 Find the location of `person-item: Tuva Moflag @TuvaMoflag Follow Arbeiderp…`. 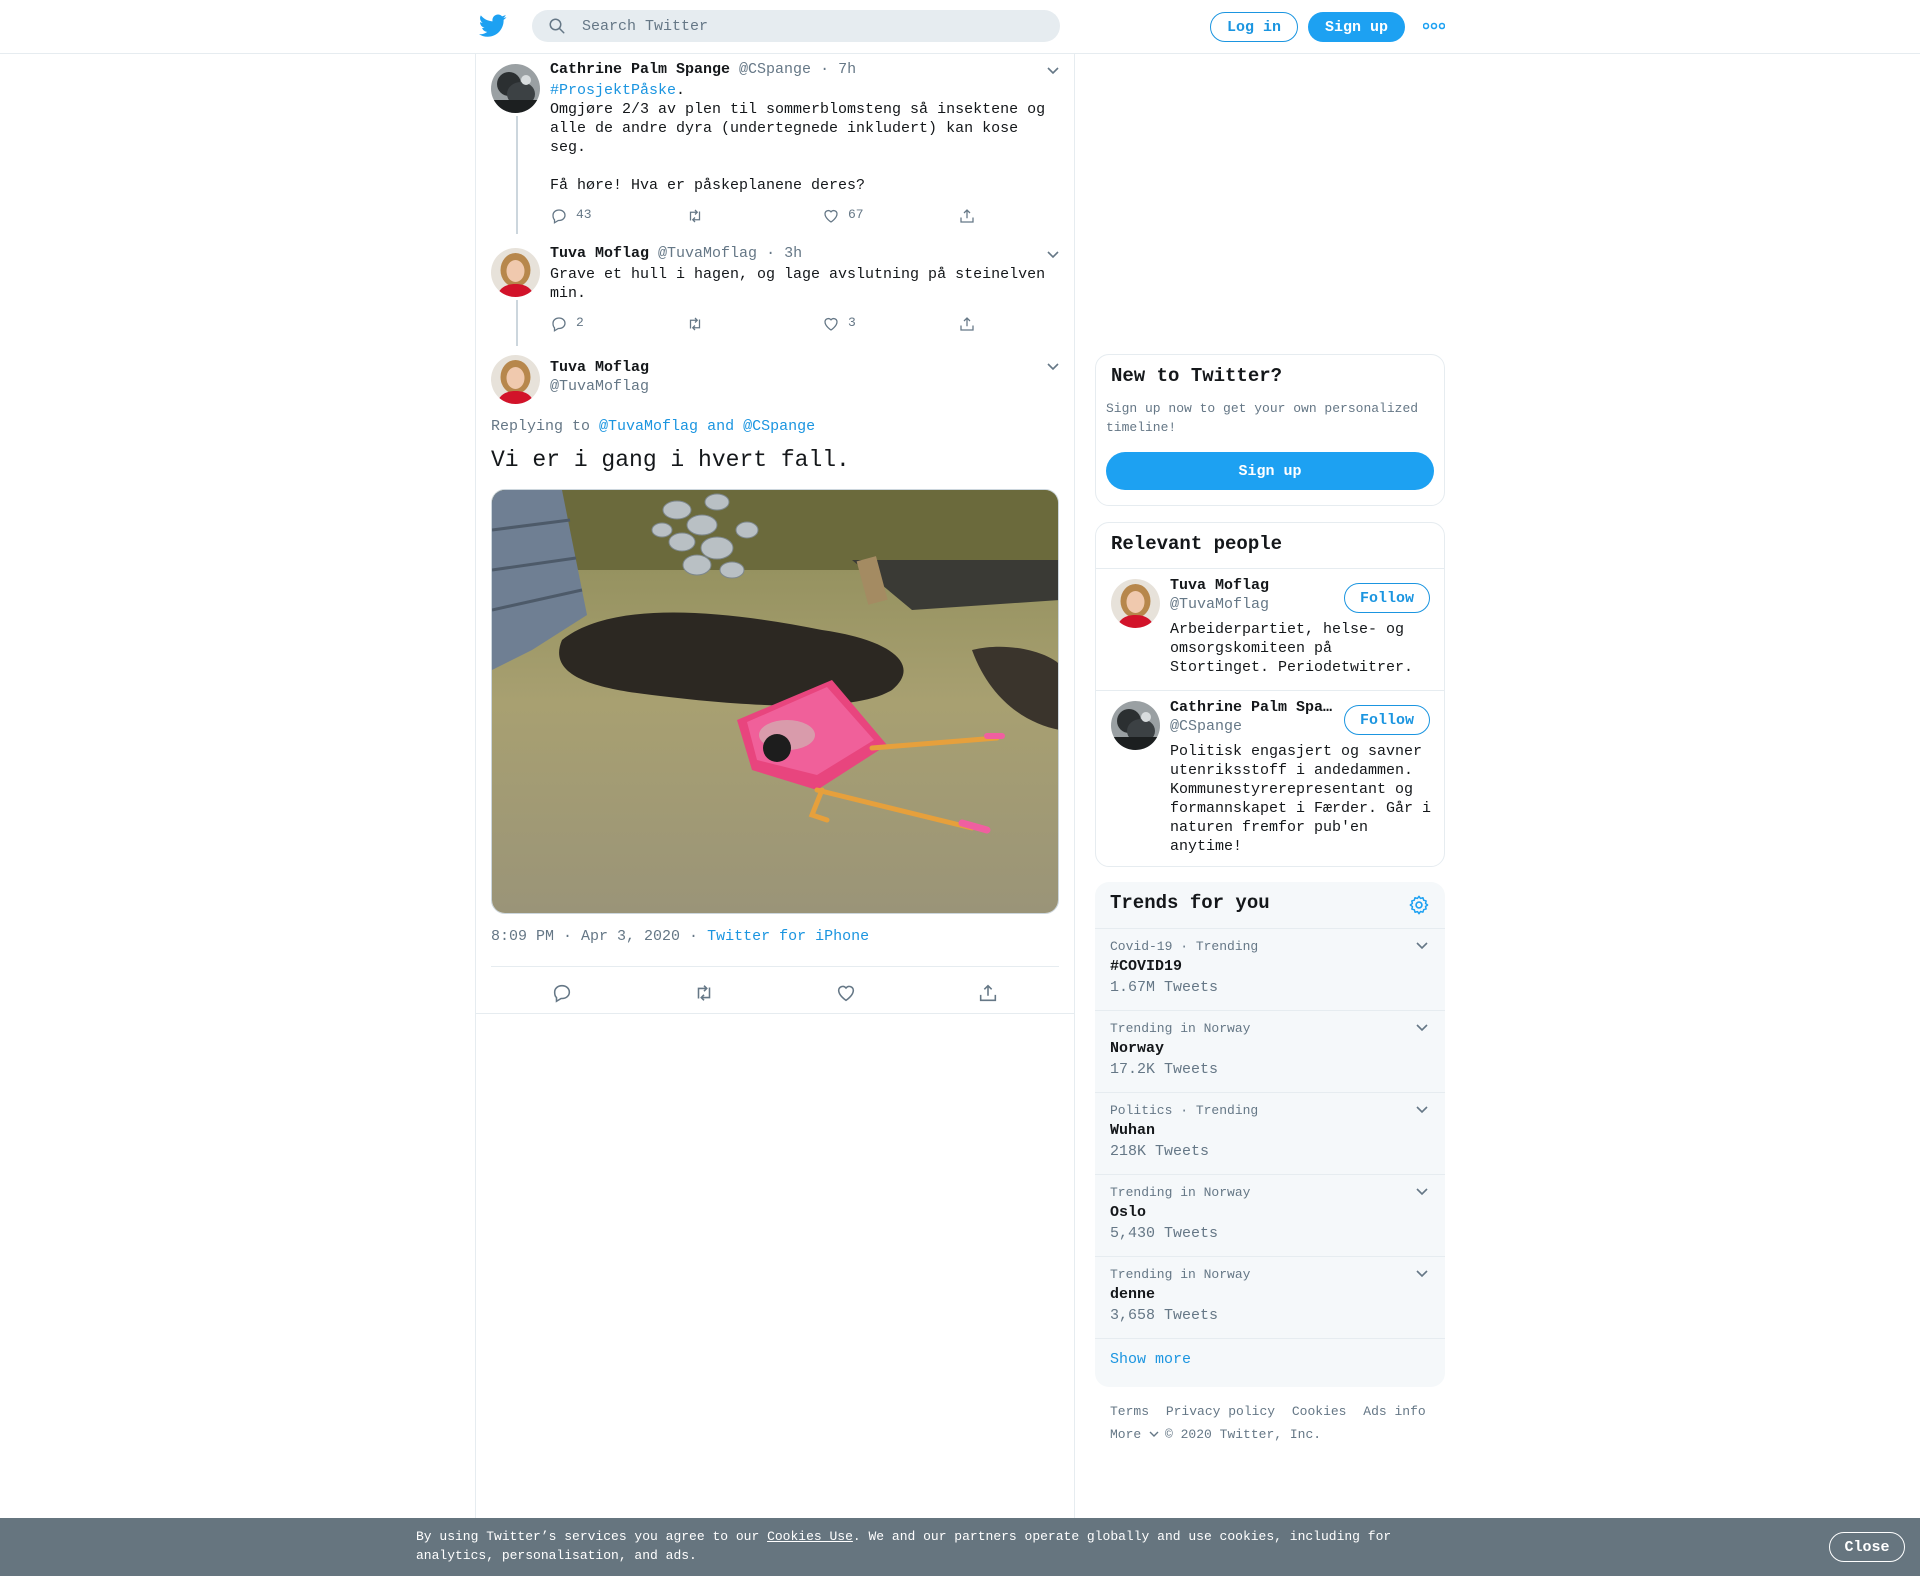

person-item: Tuva Moflag @TuvaMoflag Follow Arbeiderp… is located at coordinates (1270, 629).